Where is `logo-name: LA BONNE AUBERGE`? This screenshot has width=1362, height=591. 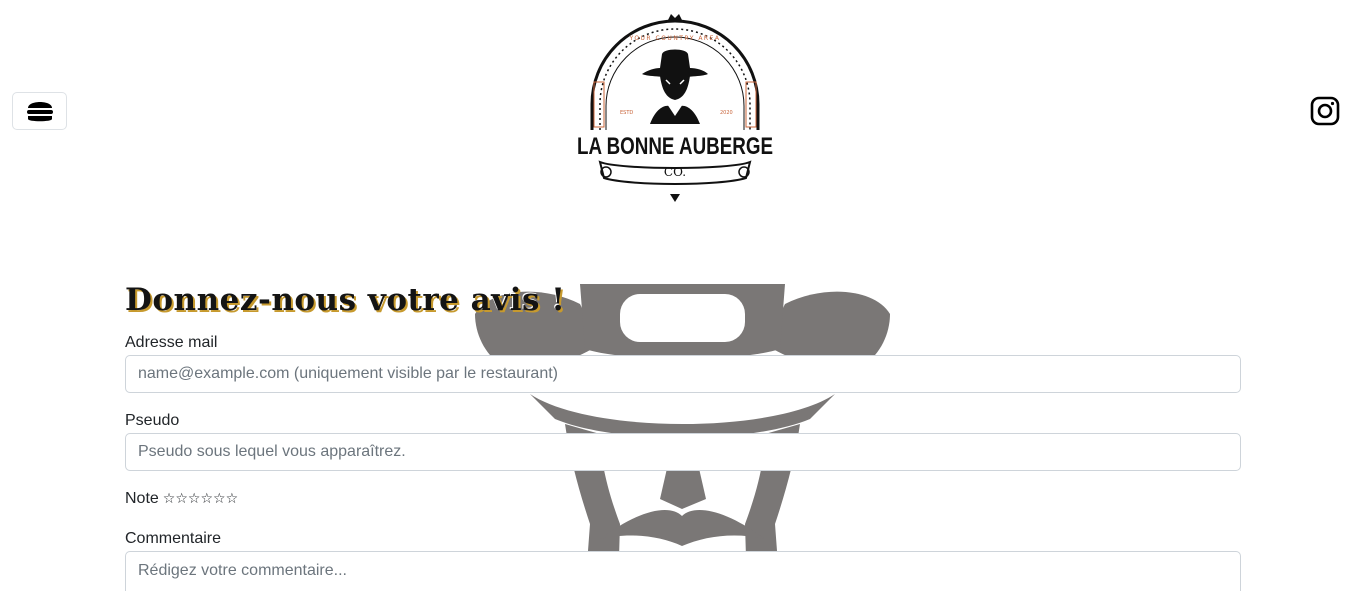
logo-name: LA BONNE AUBERGE is located at coordinates (675, 146).